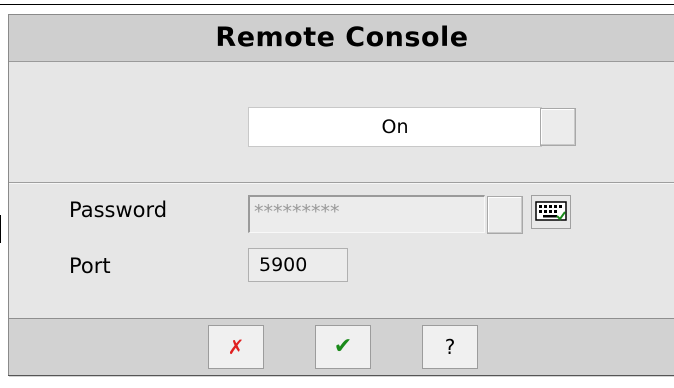 This screenshot has height=388, width=674. What do you see at coordinates (395, 127) in the screenshot?
I see `mode-combo-value: On` at bounding box center [395, 127].